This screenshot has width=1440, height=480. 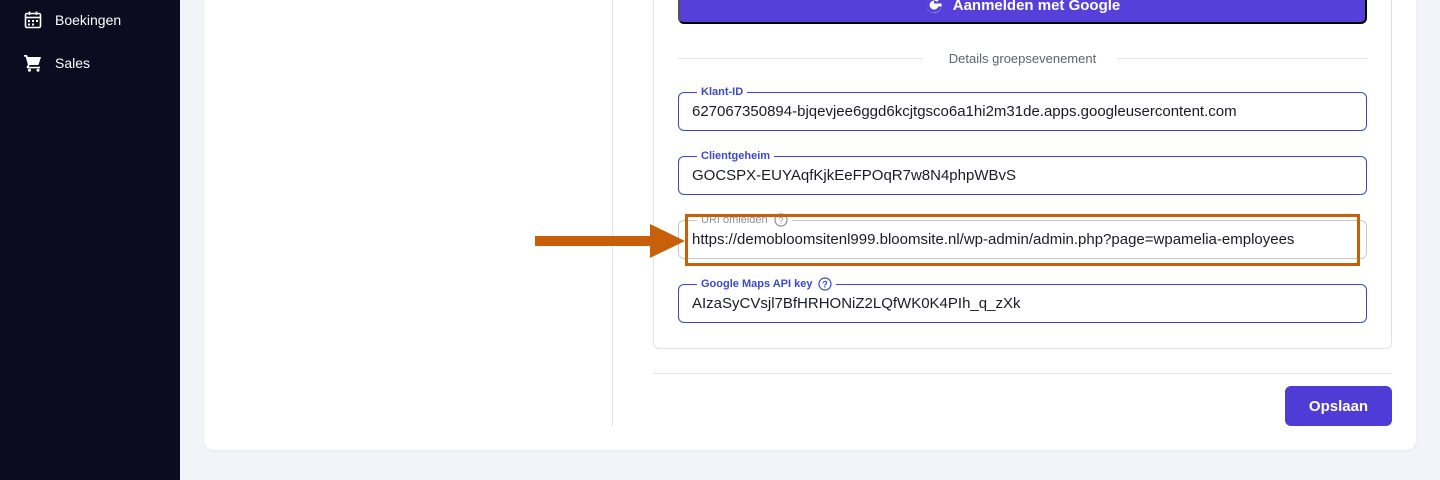 I want to click on maps-api-key-input, so click(x=1027, y=303).